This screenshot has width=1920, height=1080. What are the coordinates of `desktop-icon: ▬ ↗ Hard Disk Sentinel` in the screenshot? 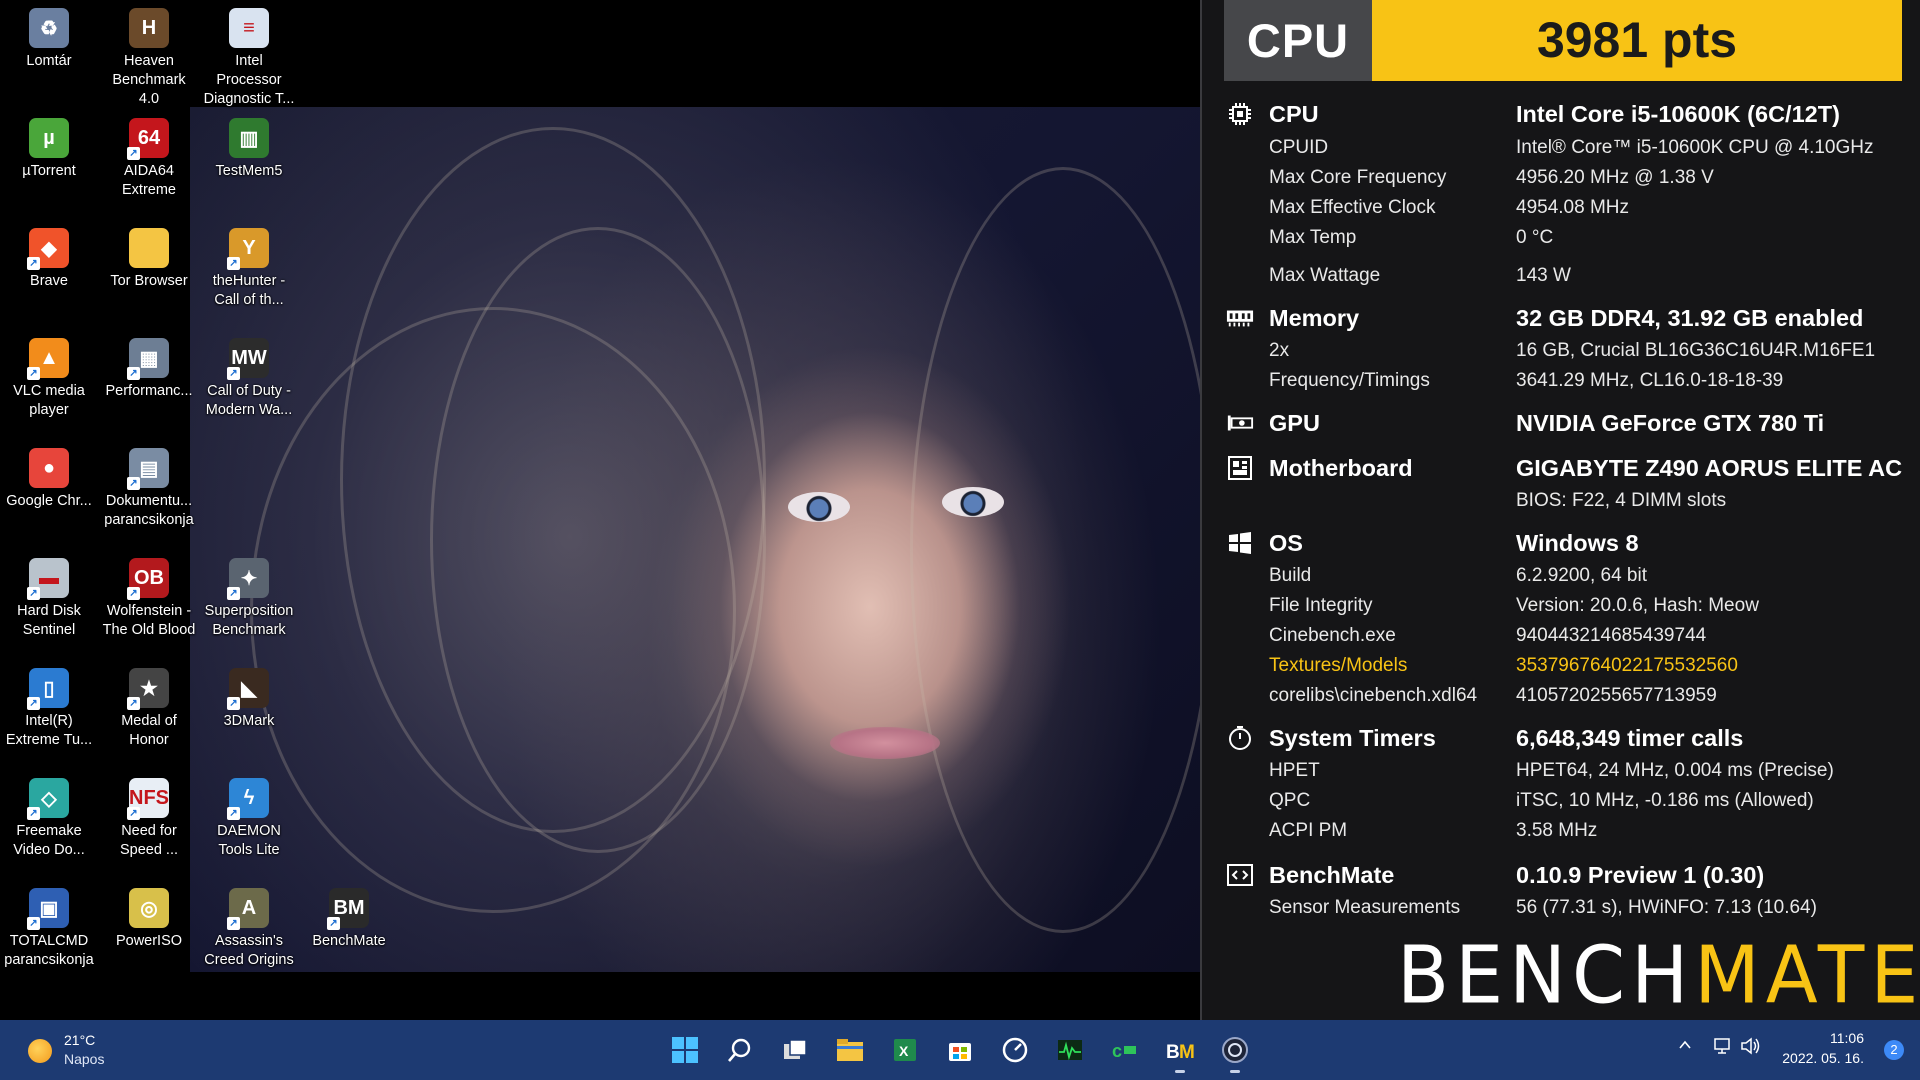 It's located at (49, 604).